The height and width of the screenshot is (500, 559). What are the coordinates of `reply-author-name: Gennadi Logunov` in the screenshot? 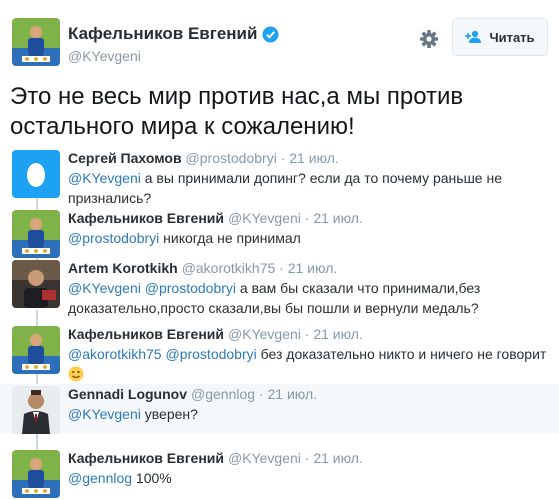 It's located at (127, 394).